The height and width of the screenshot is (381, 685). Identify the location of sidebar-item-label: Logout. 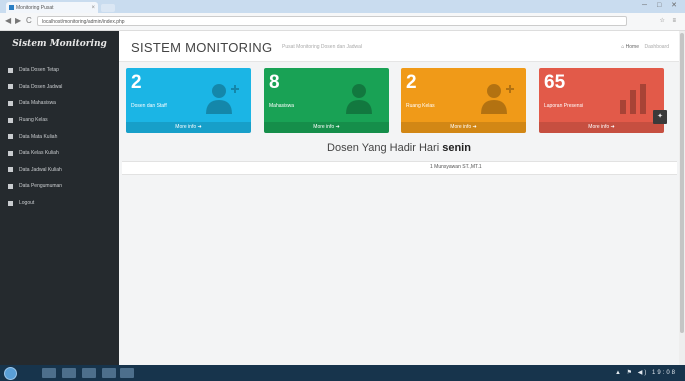
(27, 203).